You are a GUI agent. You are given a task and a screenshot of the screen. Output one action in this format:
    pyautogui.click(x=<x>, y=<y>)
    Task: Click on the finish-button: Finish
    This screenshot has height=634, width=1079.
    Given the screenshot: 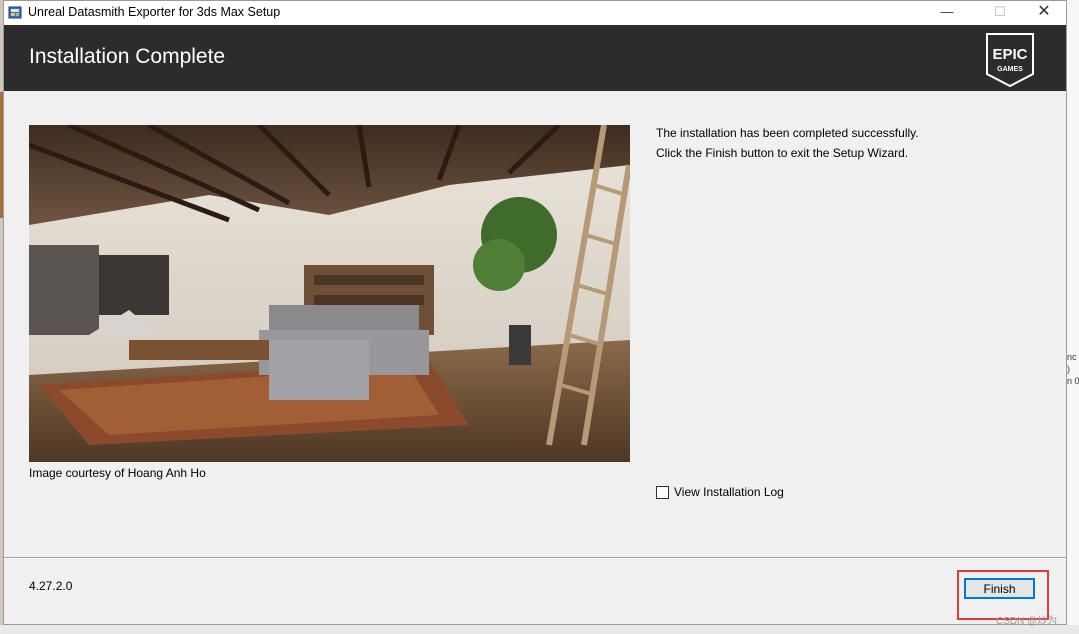 What is the action you would take?
    pyautogui.click(x=999, y=588)
    